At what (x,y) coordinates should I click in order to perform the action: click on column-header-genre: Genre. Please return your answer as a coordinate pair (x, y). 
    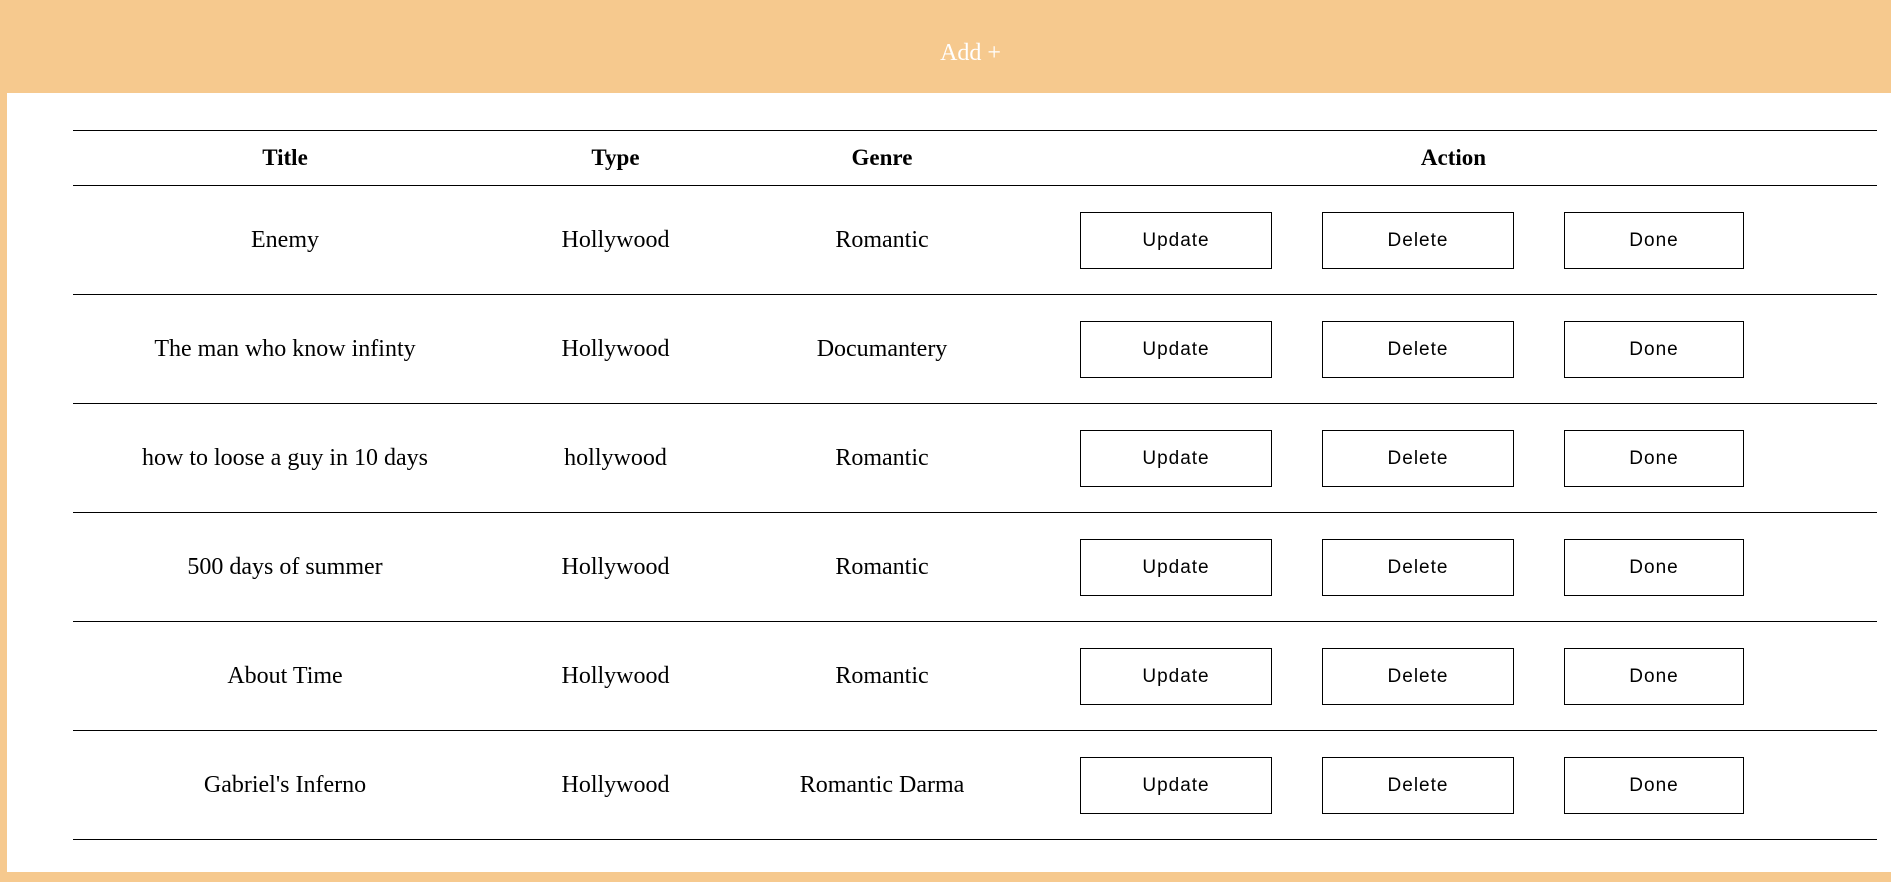
    Looking at the image, I should click on (882, 157).